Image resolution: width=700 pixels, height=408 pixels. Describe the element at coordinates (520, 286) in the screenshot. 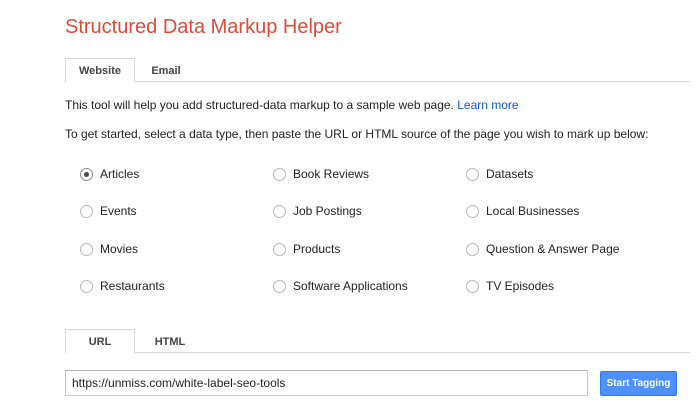

I see `radio-label: TV Episodes` at that location.